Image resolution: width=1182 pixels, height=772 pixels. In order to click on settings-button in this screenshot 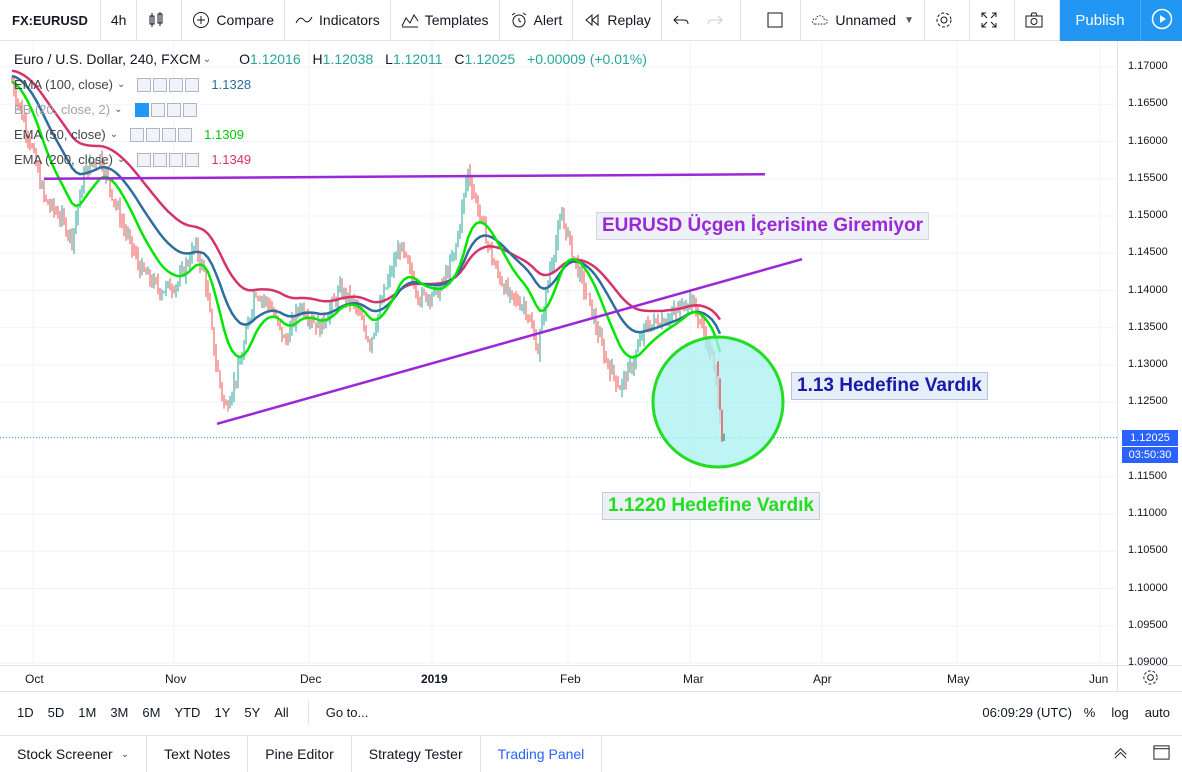, I will do `click(947, 20)`.